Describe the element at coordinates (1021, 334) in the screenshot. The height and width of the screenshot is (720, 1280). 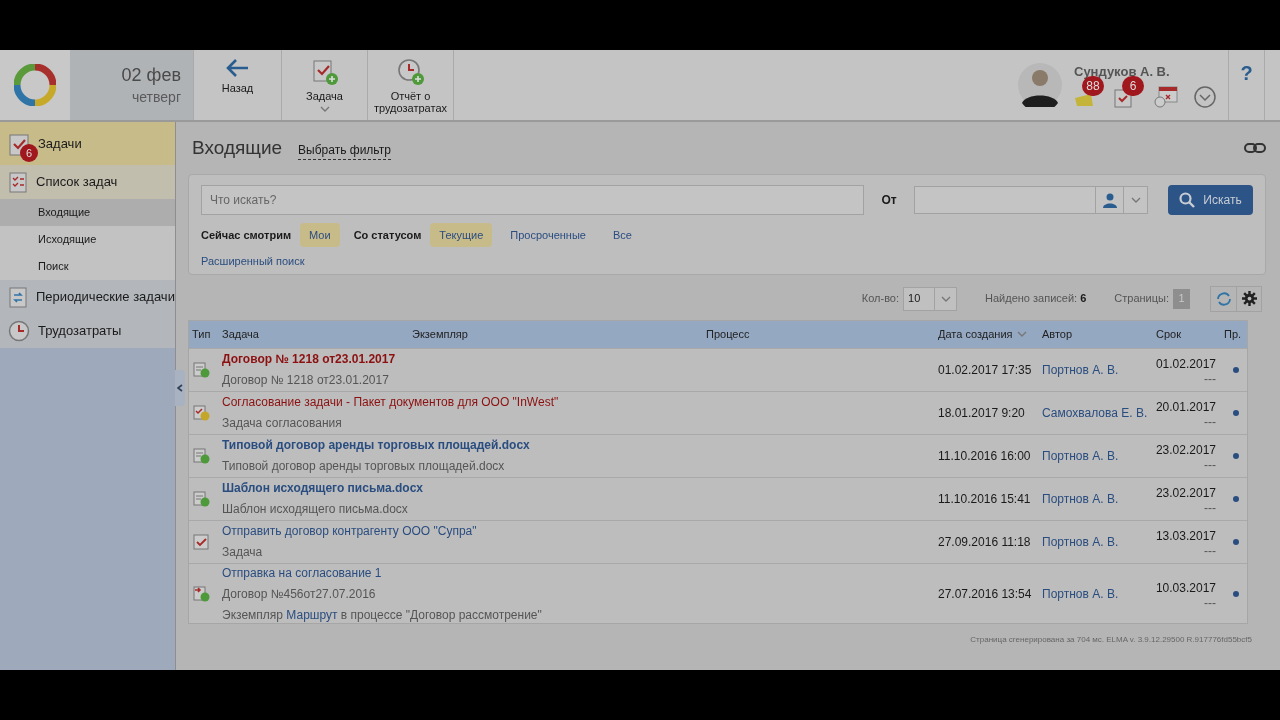
I see `sort-caret-icon` at that location.